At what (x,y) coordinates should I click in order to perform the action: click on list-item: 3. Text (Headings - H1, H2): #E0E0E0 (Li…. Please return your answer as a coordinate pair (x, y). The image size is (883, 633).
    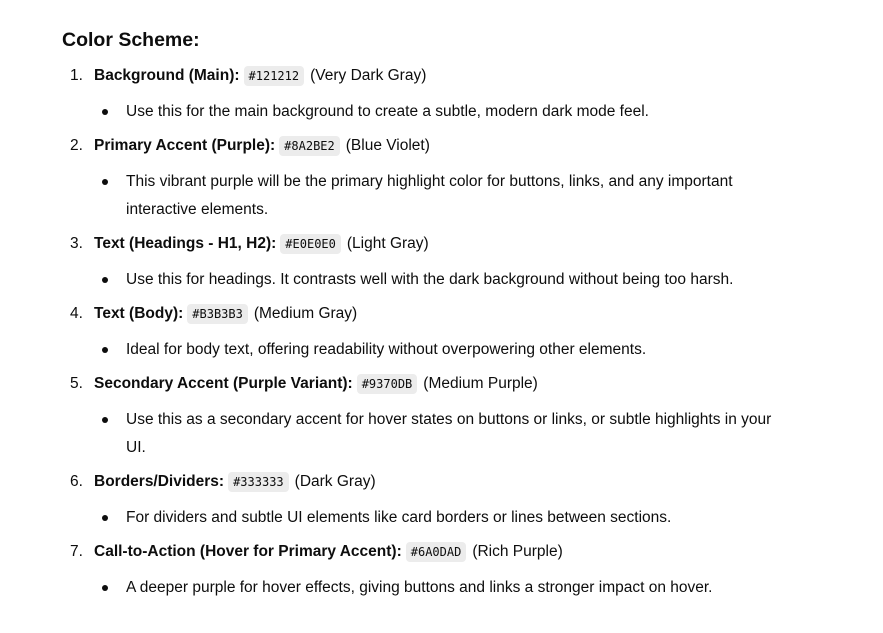
    Looking at the image, I should click on (462, 263).